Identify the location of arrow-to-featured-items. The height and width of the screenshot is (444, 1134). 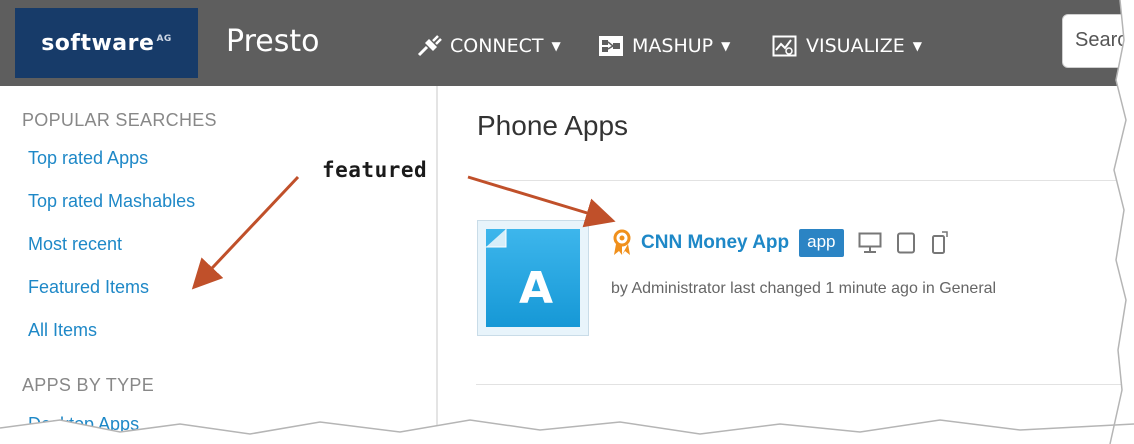
(245, 232).